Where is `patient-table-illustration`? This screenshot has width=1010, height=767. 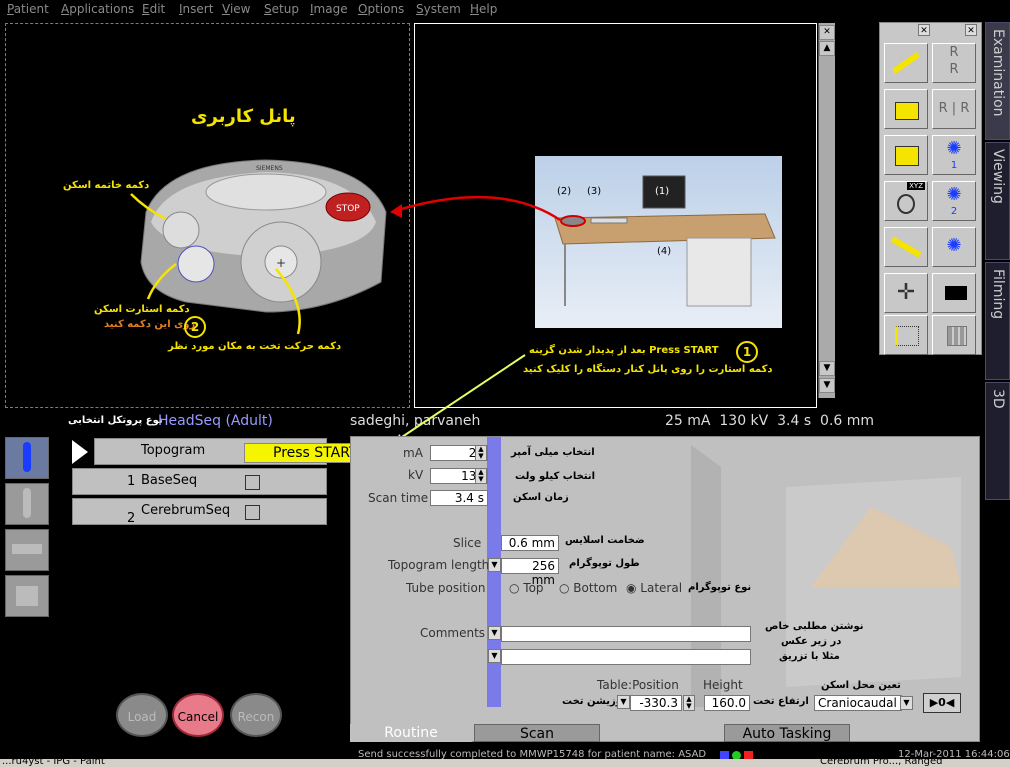 patient-table-illustration is located at coordinates (826, 576).